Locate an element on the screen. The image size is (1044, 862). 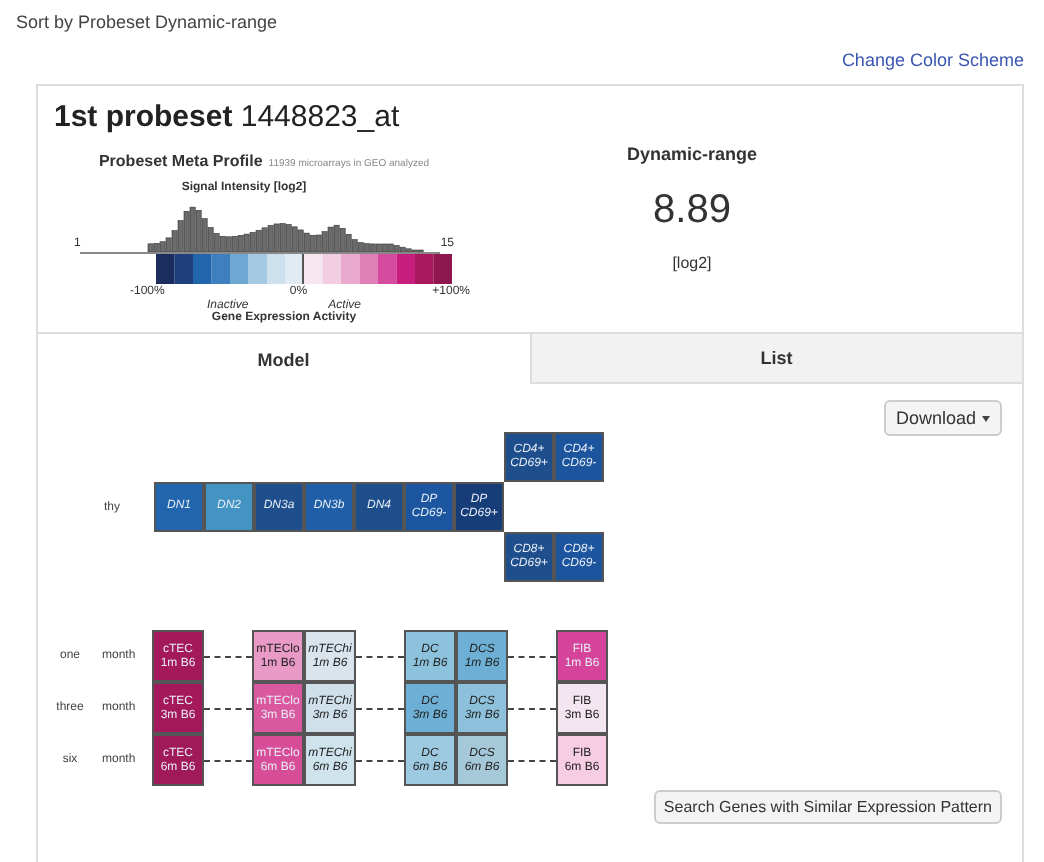
dynamic-range-title: Dynamic-range is located at coordinates (692, 154).